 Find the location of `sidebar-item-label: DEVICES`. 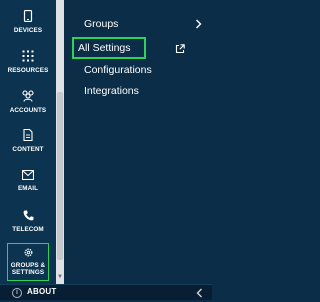

sidebar-item-label: DEVICES is located at coordinates (28, 30).